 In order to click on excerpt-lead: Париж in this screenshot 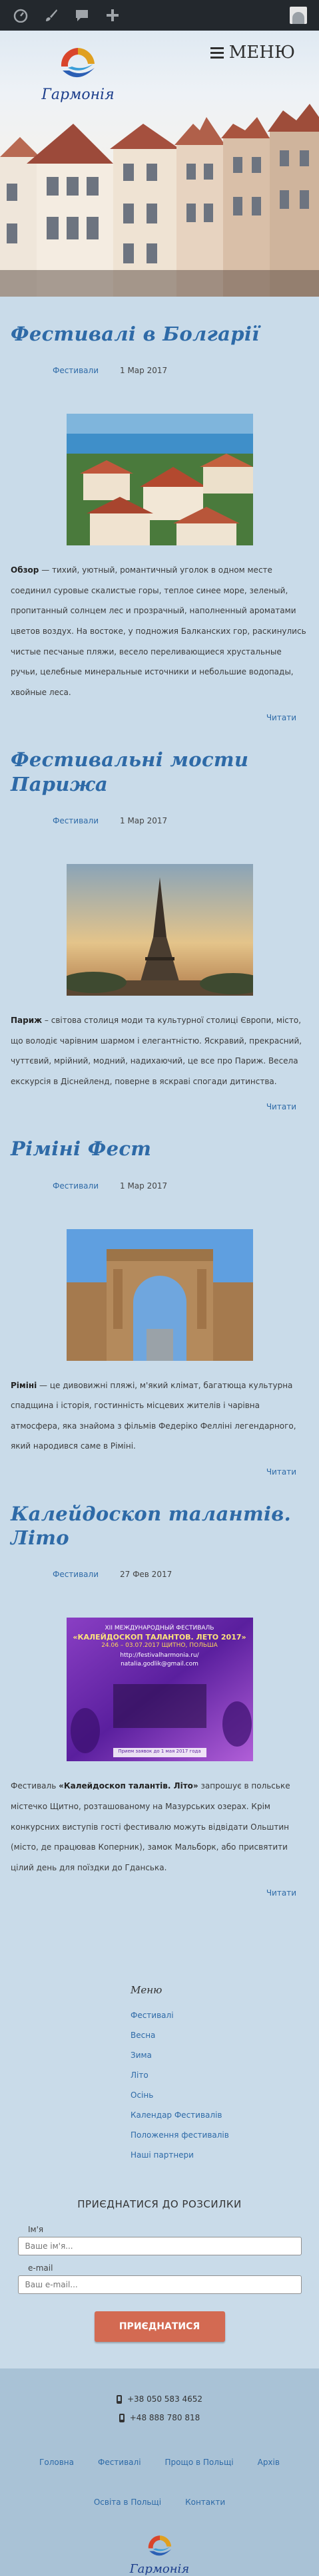, I will do `click(27, 1020)`.